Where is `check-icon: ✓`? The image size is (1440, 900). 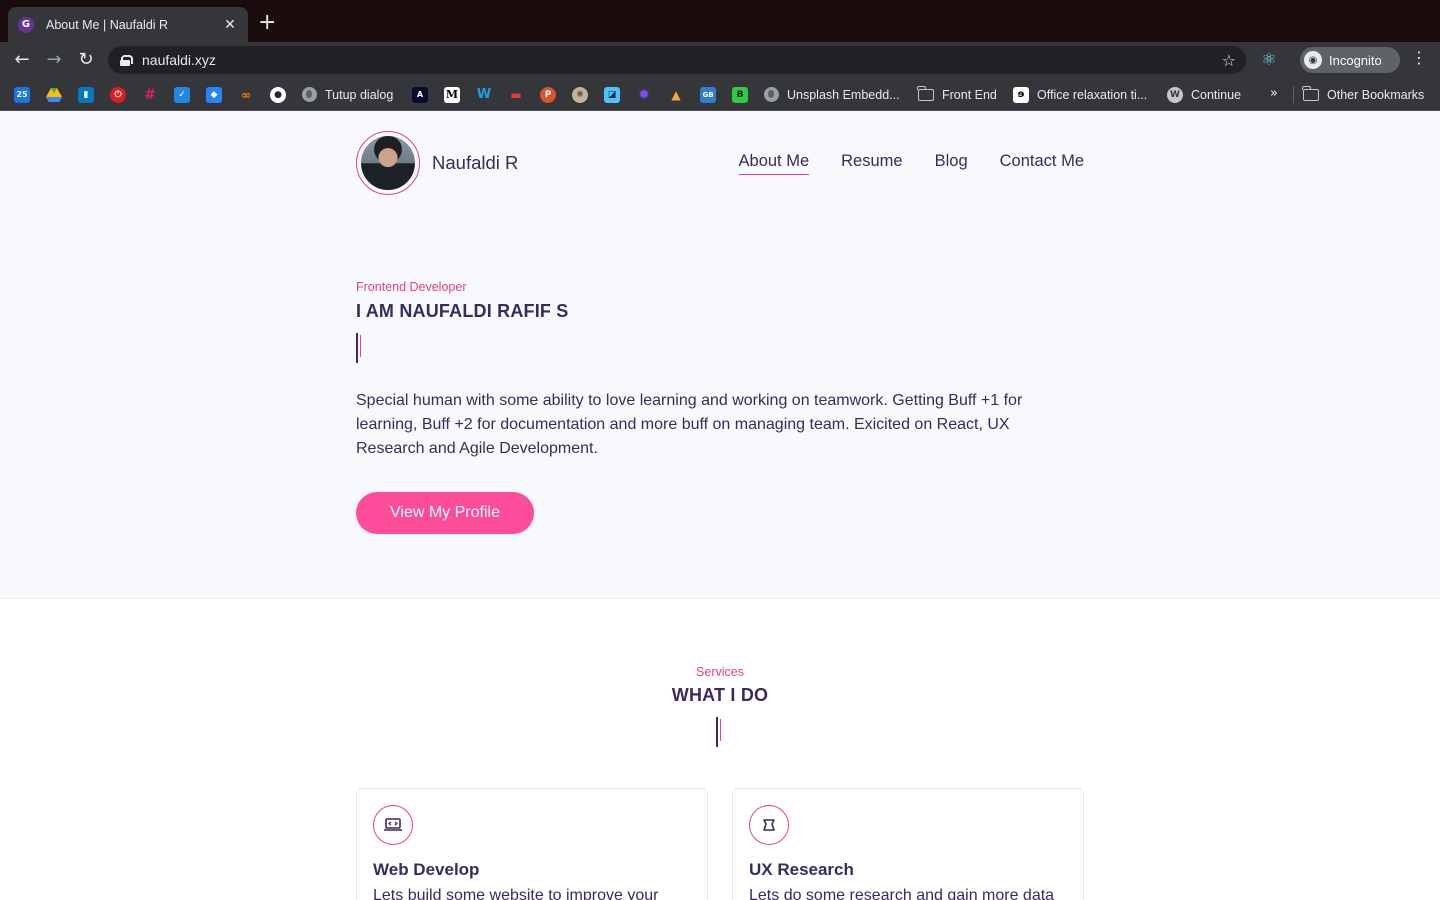 check-icon: ✓ is located at coordinates (182, 94).